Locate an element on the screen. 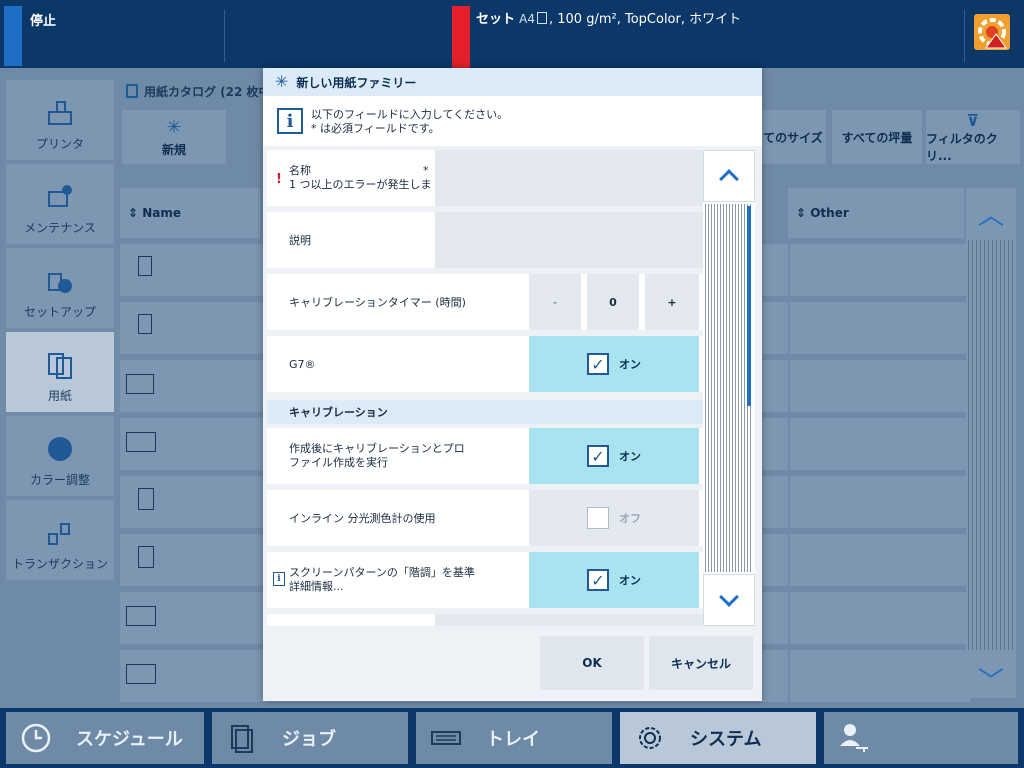  sidebar-item-printer: プリンタ is located at coordinates (60, 120).